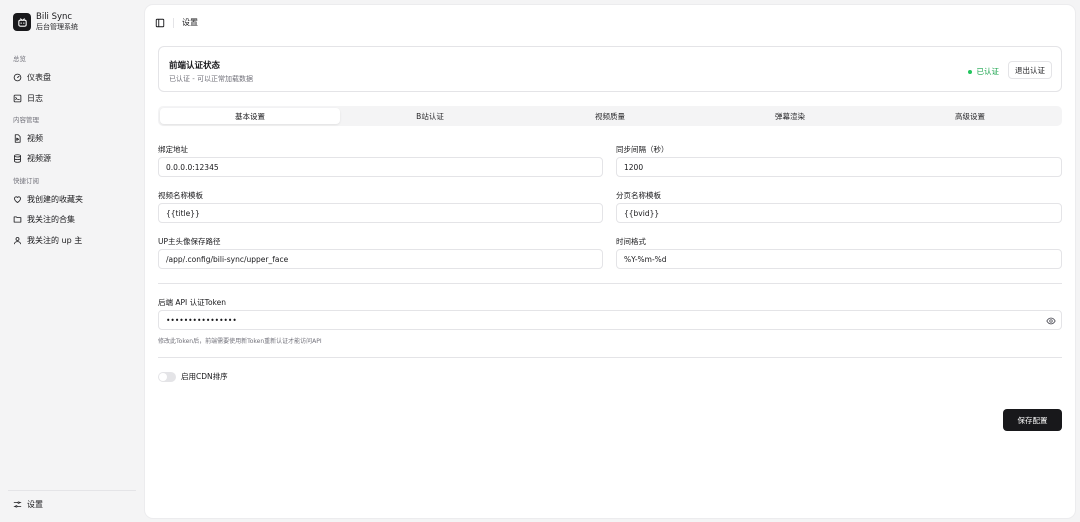 The image size is (1080, 522). I want to click on video-name-template-input: {{title}}, so click(380, 213).